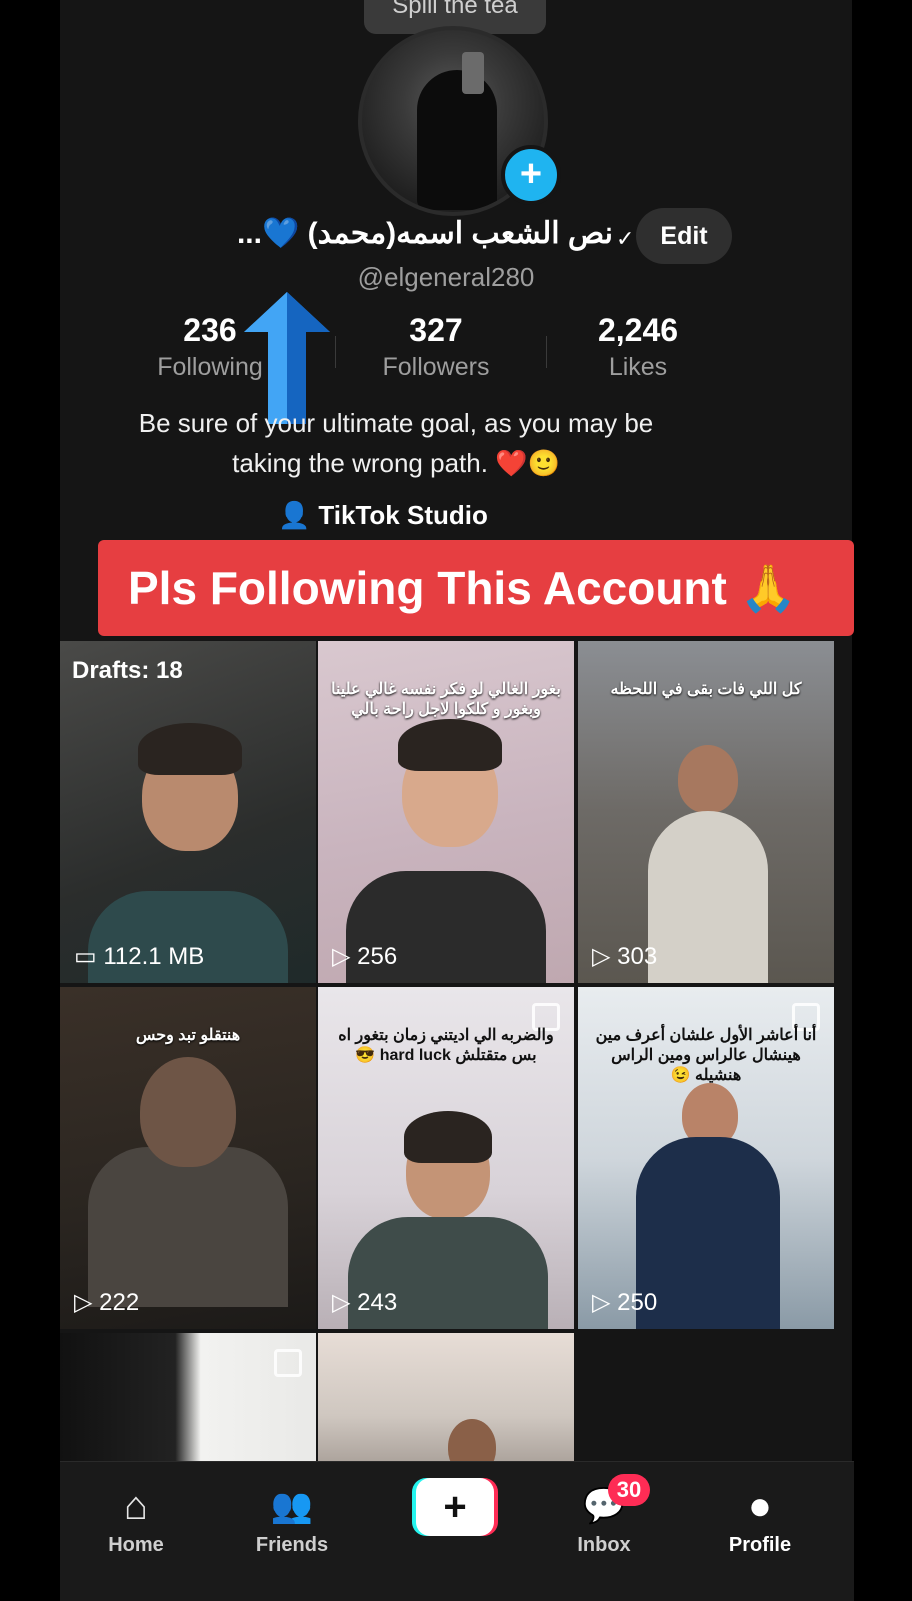 This screenshot has width=912, height=1601. Describe the element at coordinates (706, 689) in the screenshot. I see `video-caption: كل اللي فات بقى في اللحظه` at that location.